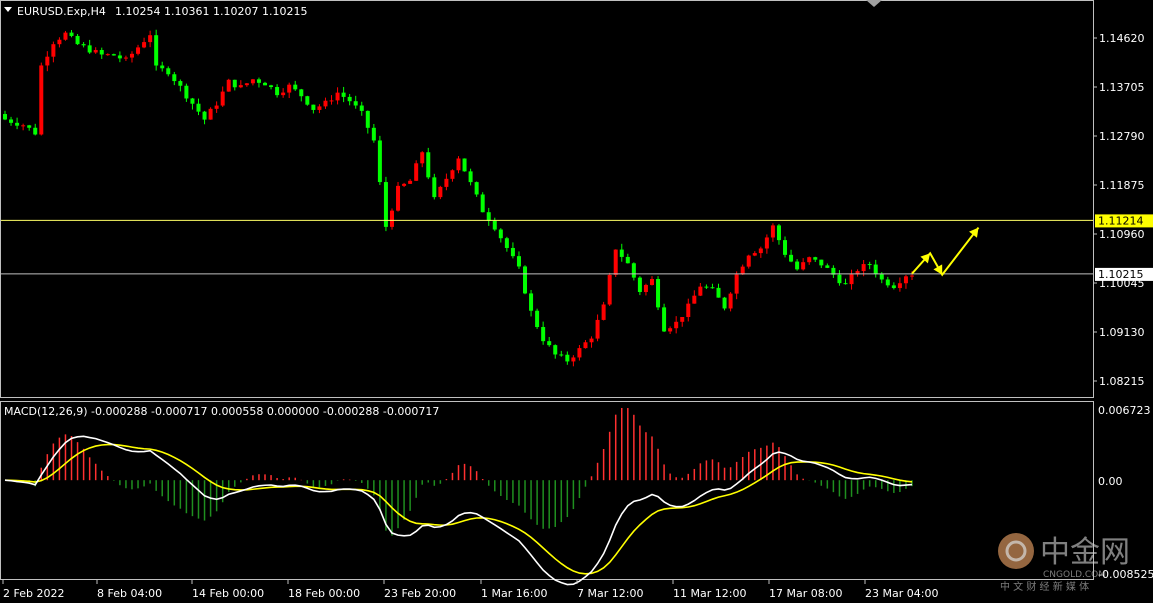  What do you see at coordinates (1121, 220) in the screenshot?
I see `svg-text: 1.11214` at bounding box center [1121, 220].